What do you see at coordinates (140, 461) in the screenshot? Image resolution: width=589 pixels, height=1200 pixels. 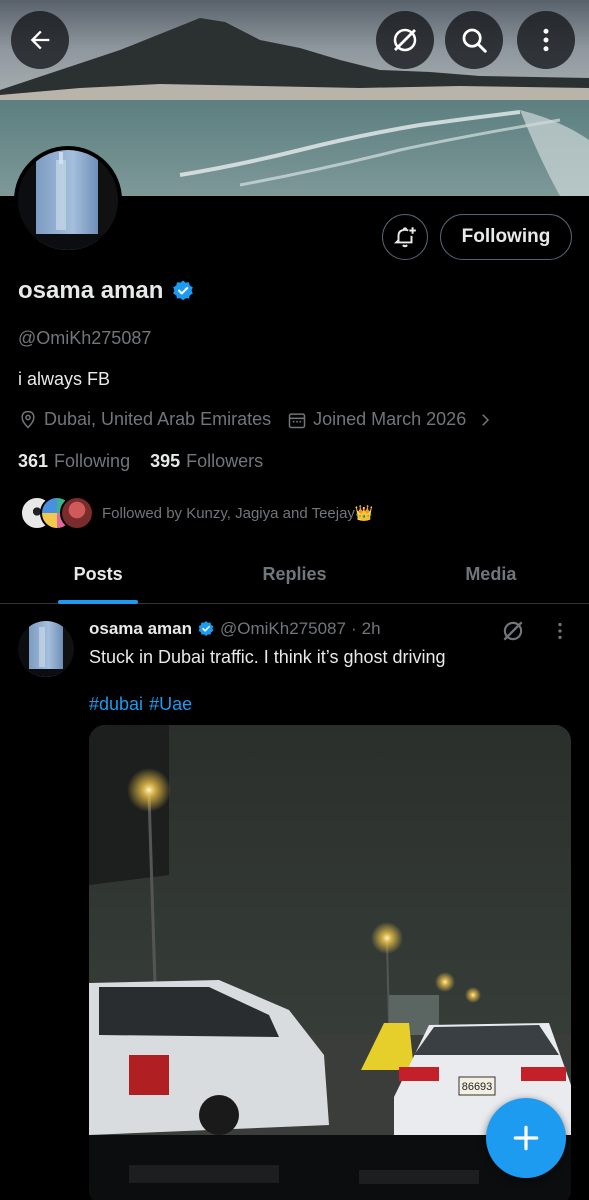 I see `profile-stats: 361 Following 395 Followers` at bounding box center [140, 461].